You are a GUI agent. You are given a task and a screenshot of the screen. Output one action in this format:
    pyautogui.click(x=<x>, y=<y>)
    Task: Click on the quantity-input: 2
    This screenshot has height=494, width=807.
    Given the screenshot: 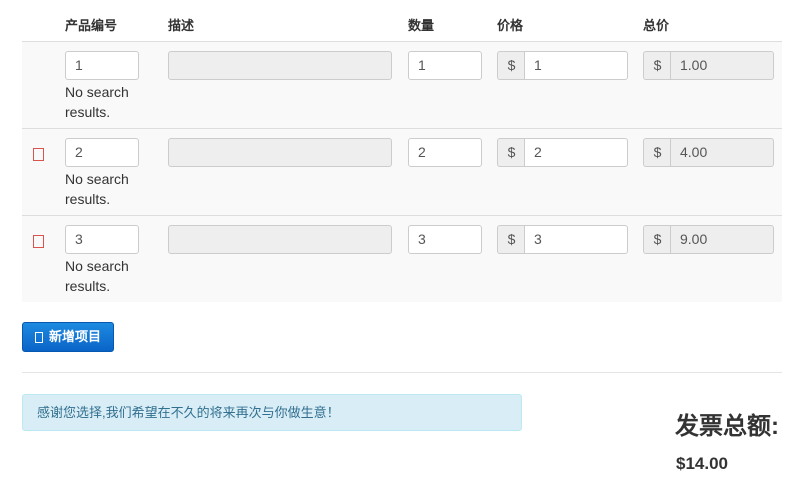 What is the action you would take?
    pyautogui.click(x=445, y=152)
    